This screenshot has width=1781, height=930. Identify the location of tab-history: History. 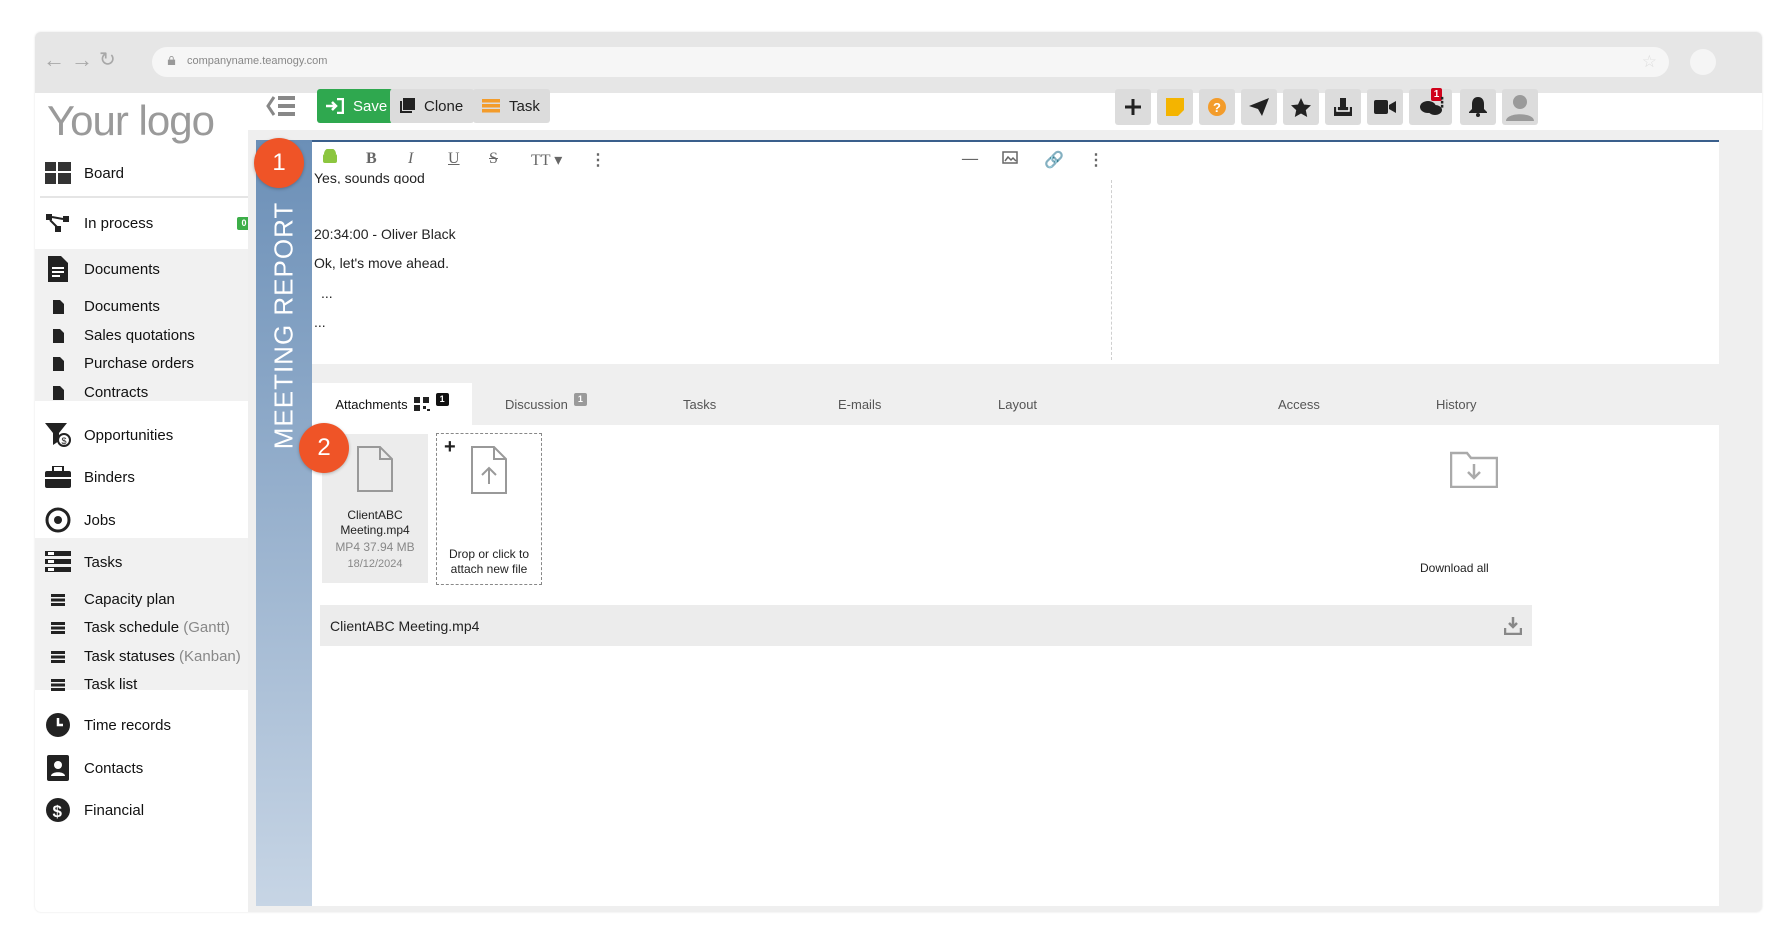
(1456, 404).